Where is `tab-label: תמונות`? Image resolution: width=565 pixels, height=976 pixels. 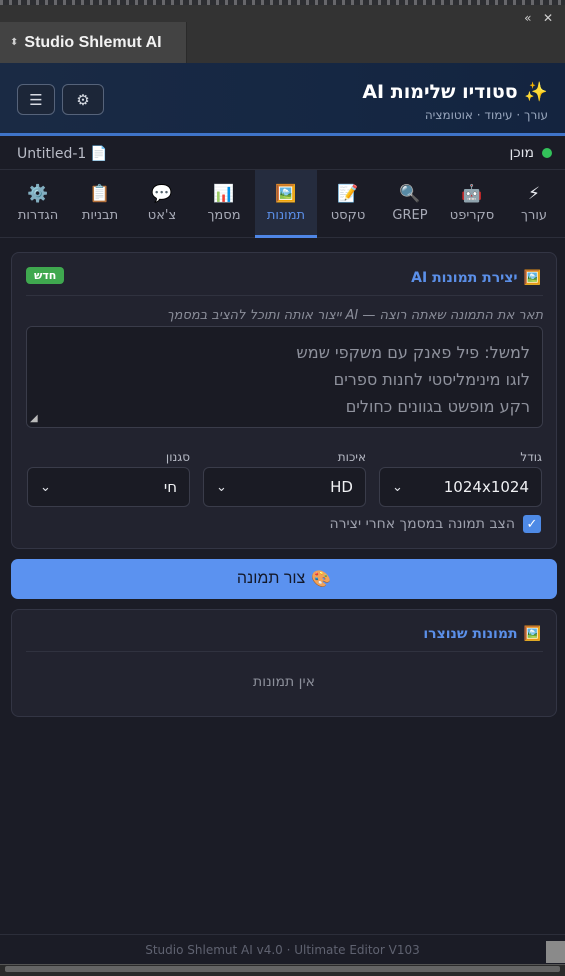 tab-label: תמונות is located at coordinates (286, 215).